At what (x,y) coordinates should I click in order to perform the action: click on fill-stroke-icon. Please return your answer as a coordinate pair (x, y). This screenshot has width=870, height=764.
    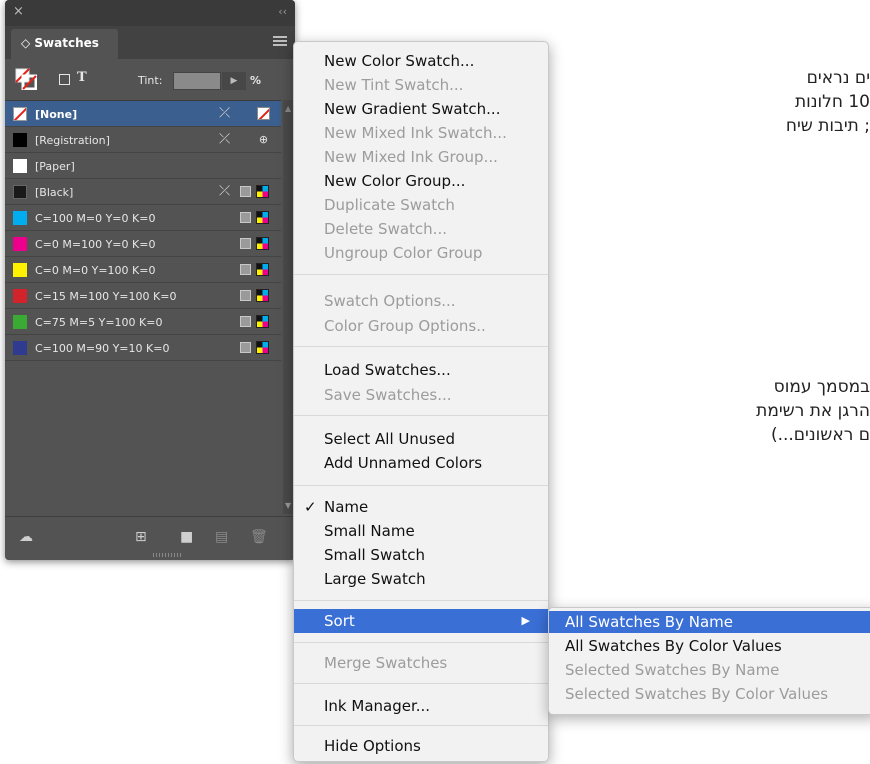
    Looking at the image, I should click on (26, 79).